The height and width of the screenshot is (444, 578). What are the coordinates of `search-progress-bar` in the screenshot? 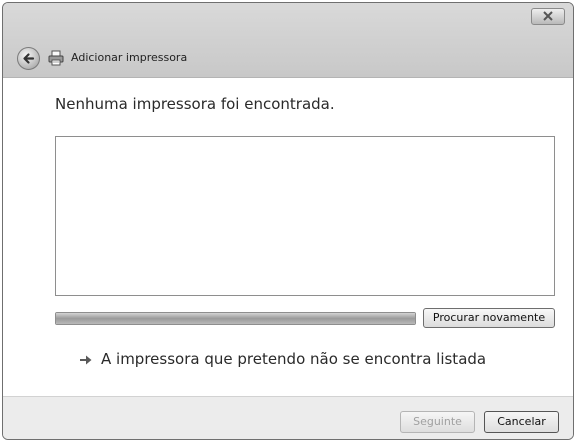 It's located at (235, 318).